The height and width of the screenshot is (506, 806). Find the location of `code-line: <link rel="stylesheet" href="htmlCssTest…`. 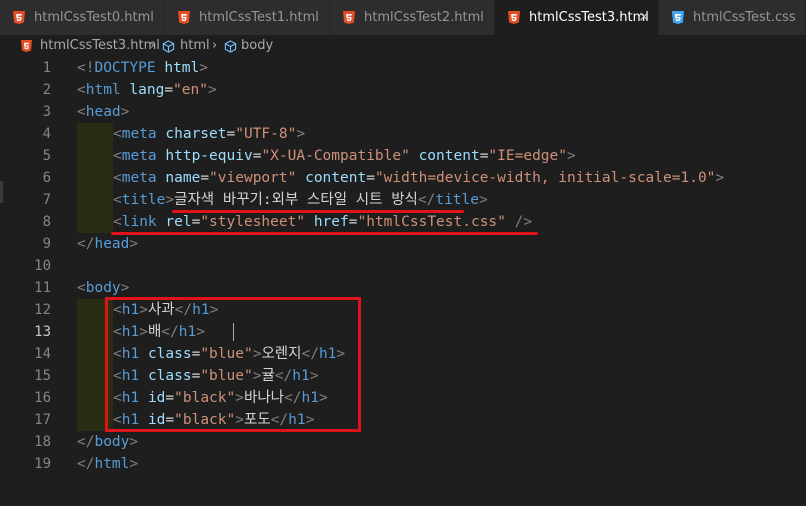

code-line: <link rel="stylesheet" href="htmlCssTest… is located at coordinates (322, 222).